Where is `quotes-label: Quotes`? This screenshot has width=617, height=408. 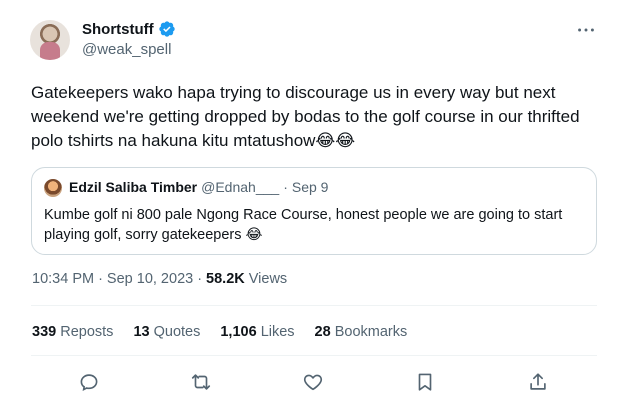
quotes-label: Quotes is located at coordinates (177, 332).